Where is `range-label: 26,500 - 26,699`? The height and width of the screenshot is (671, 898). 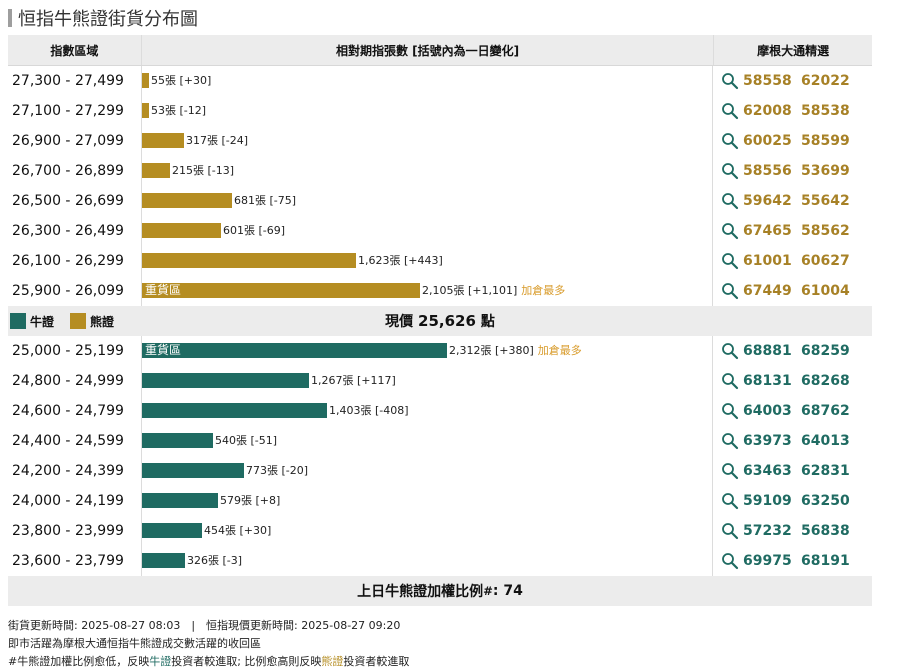 range-label: 26,500 - 26,699 is located at coordinates (68, 201).